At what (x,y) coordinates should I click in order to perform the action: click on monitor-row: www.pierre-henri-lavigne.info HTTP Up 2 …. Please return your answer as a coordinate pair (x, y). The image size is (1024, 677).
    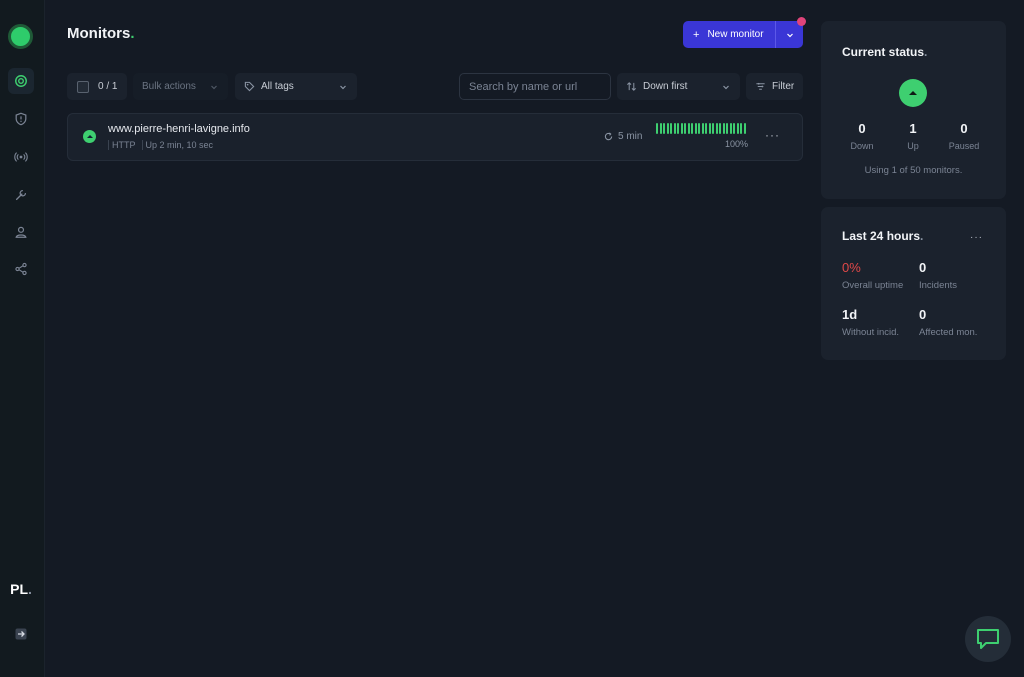
    Looking at the image, I should click on (435, 137).